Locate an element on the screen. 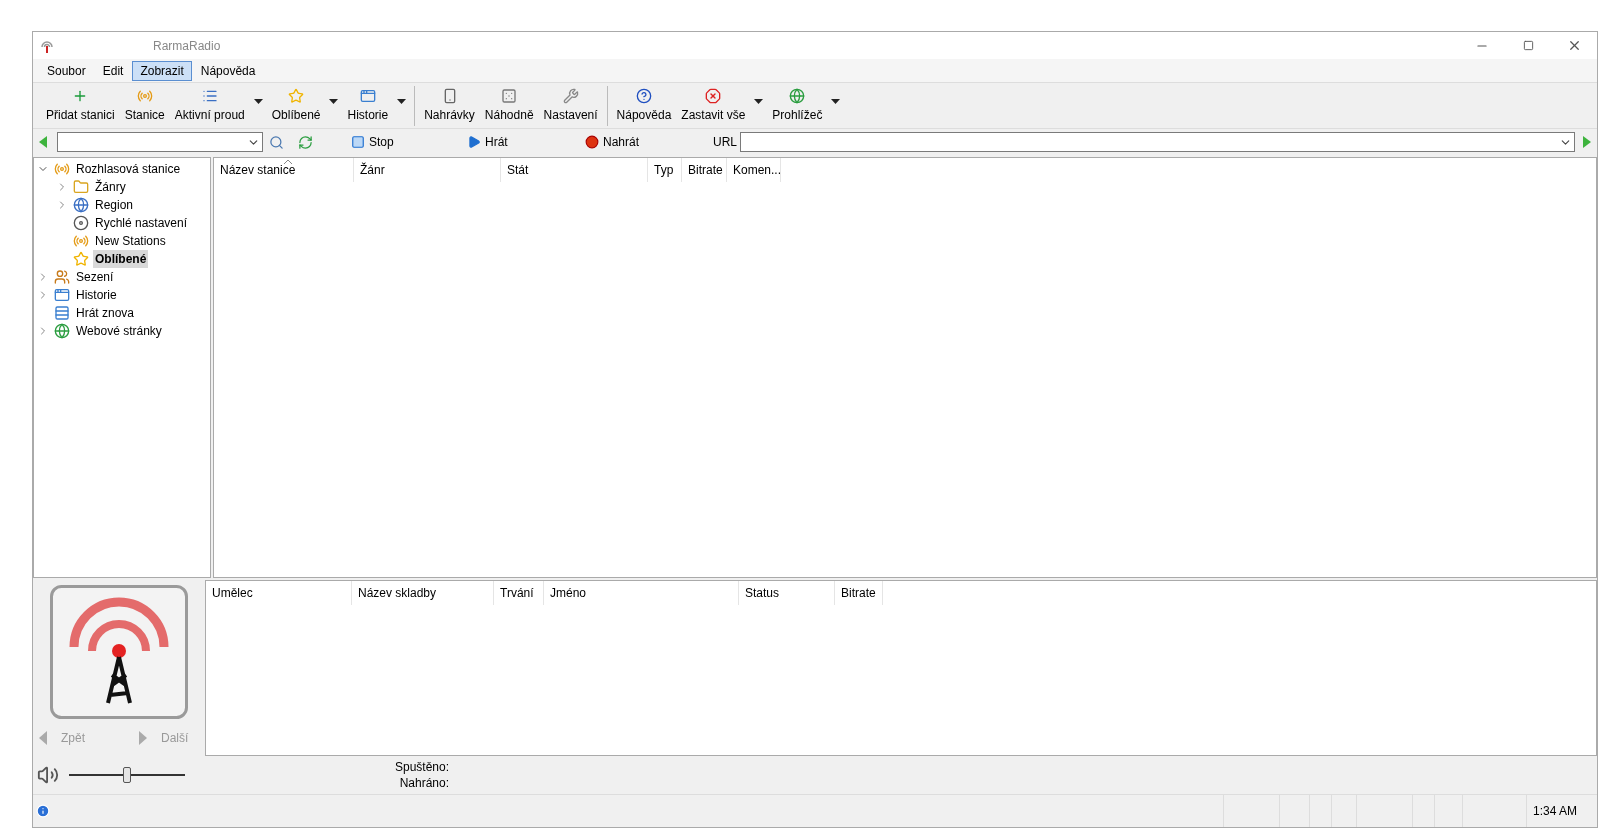  refresh-icon is located at coordinates (305, 142).